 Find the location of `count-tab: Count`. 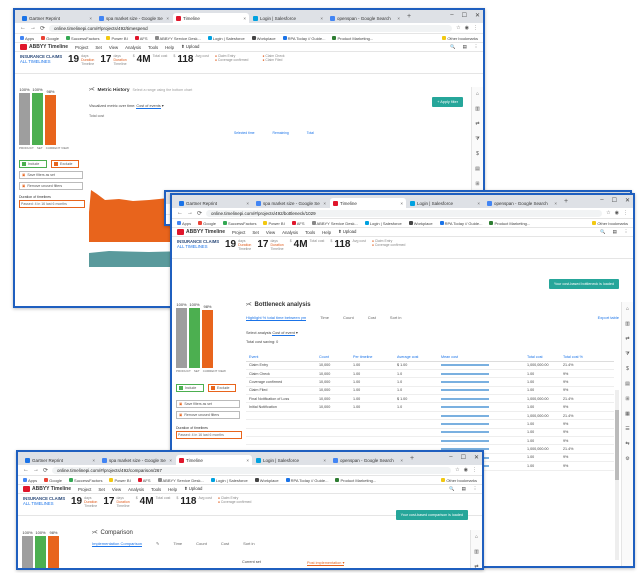

count-tab: Count is located at coordinates (348, 318).